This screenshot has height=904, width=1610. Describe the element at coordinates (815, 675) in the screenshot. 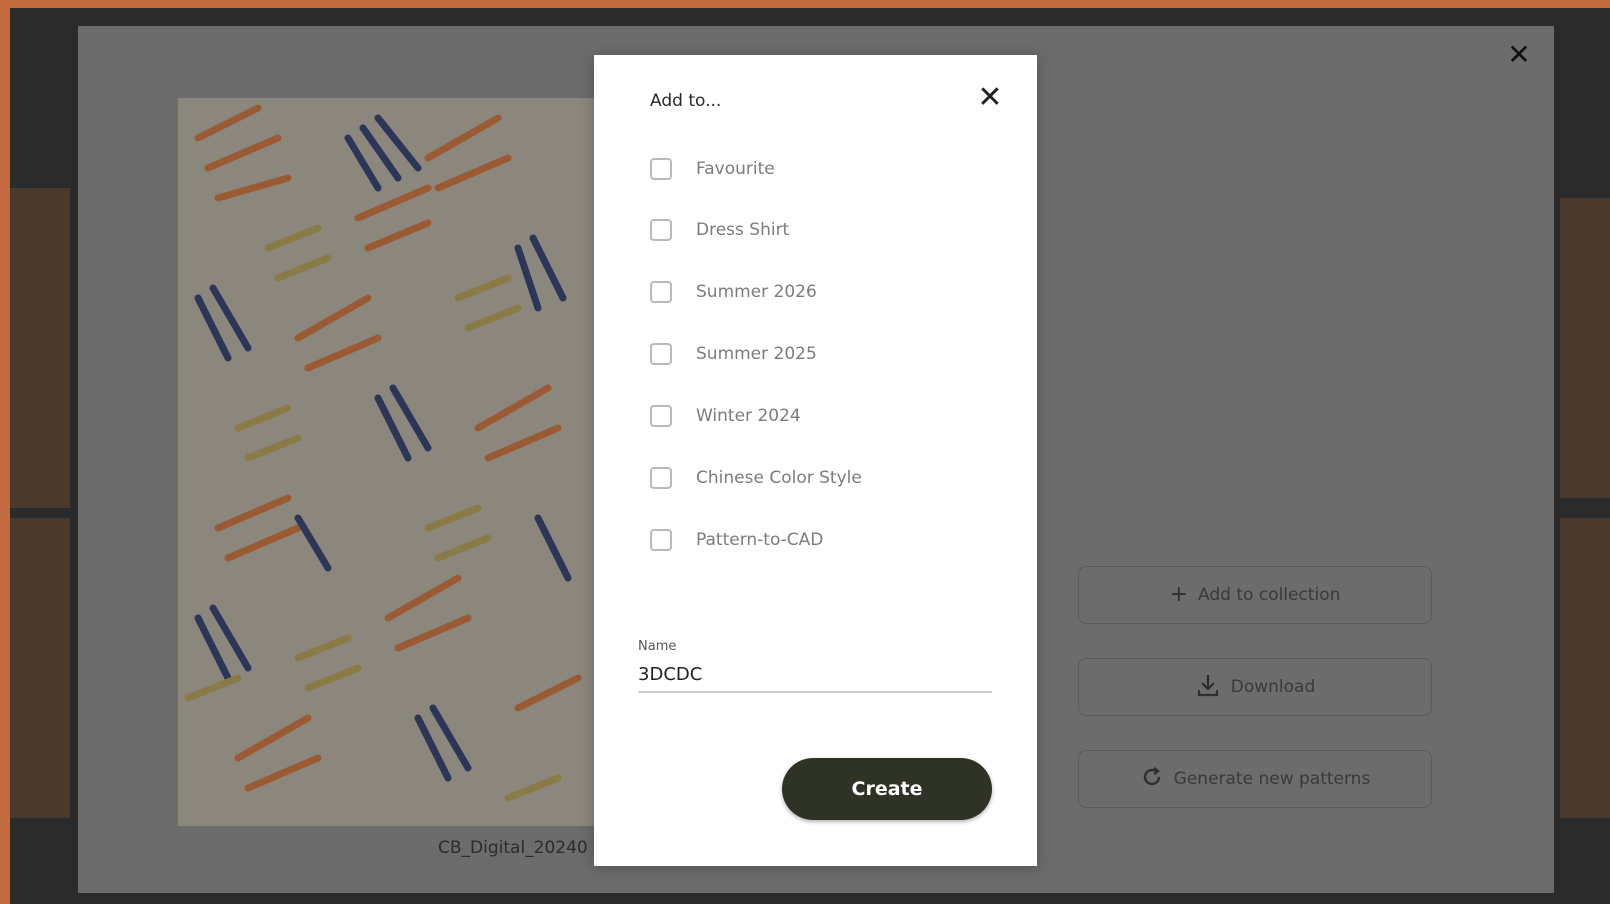

I see `name-input` at that location.